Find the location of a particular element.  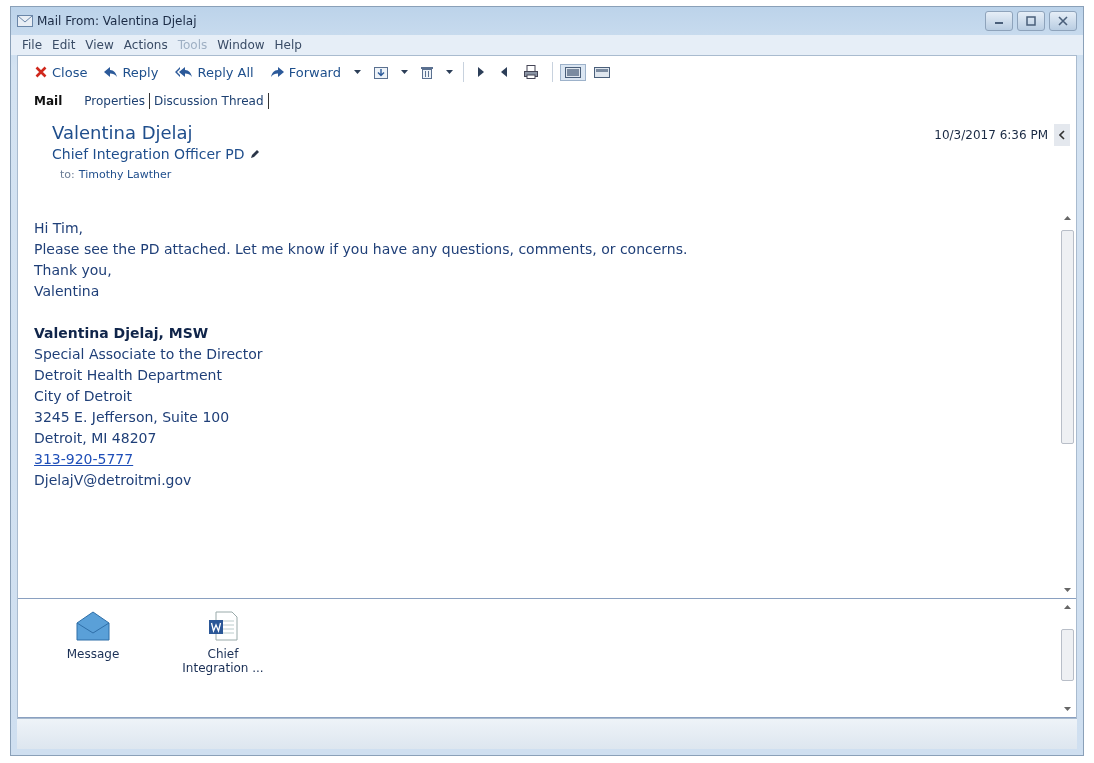

trash-icon is located at coordinates (427, 72).